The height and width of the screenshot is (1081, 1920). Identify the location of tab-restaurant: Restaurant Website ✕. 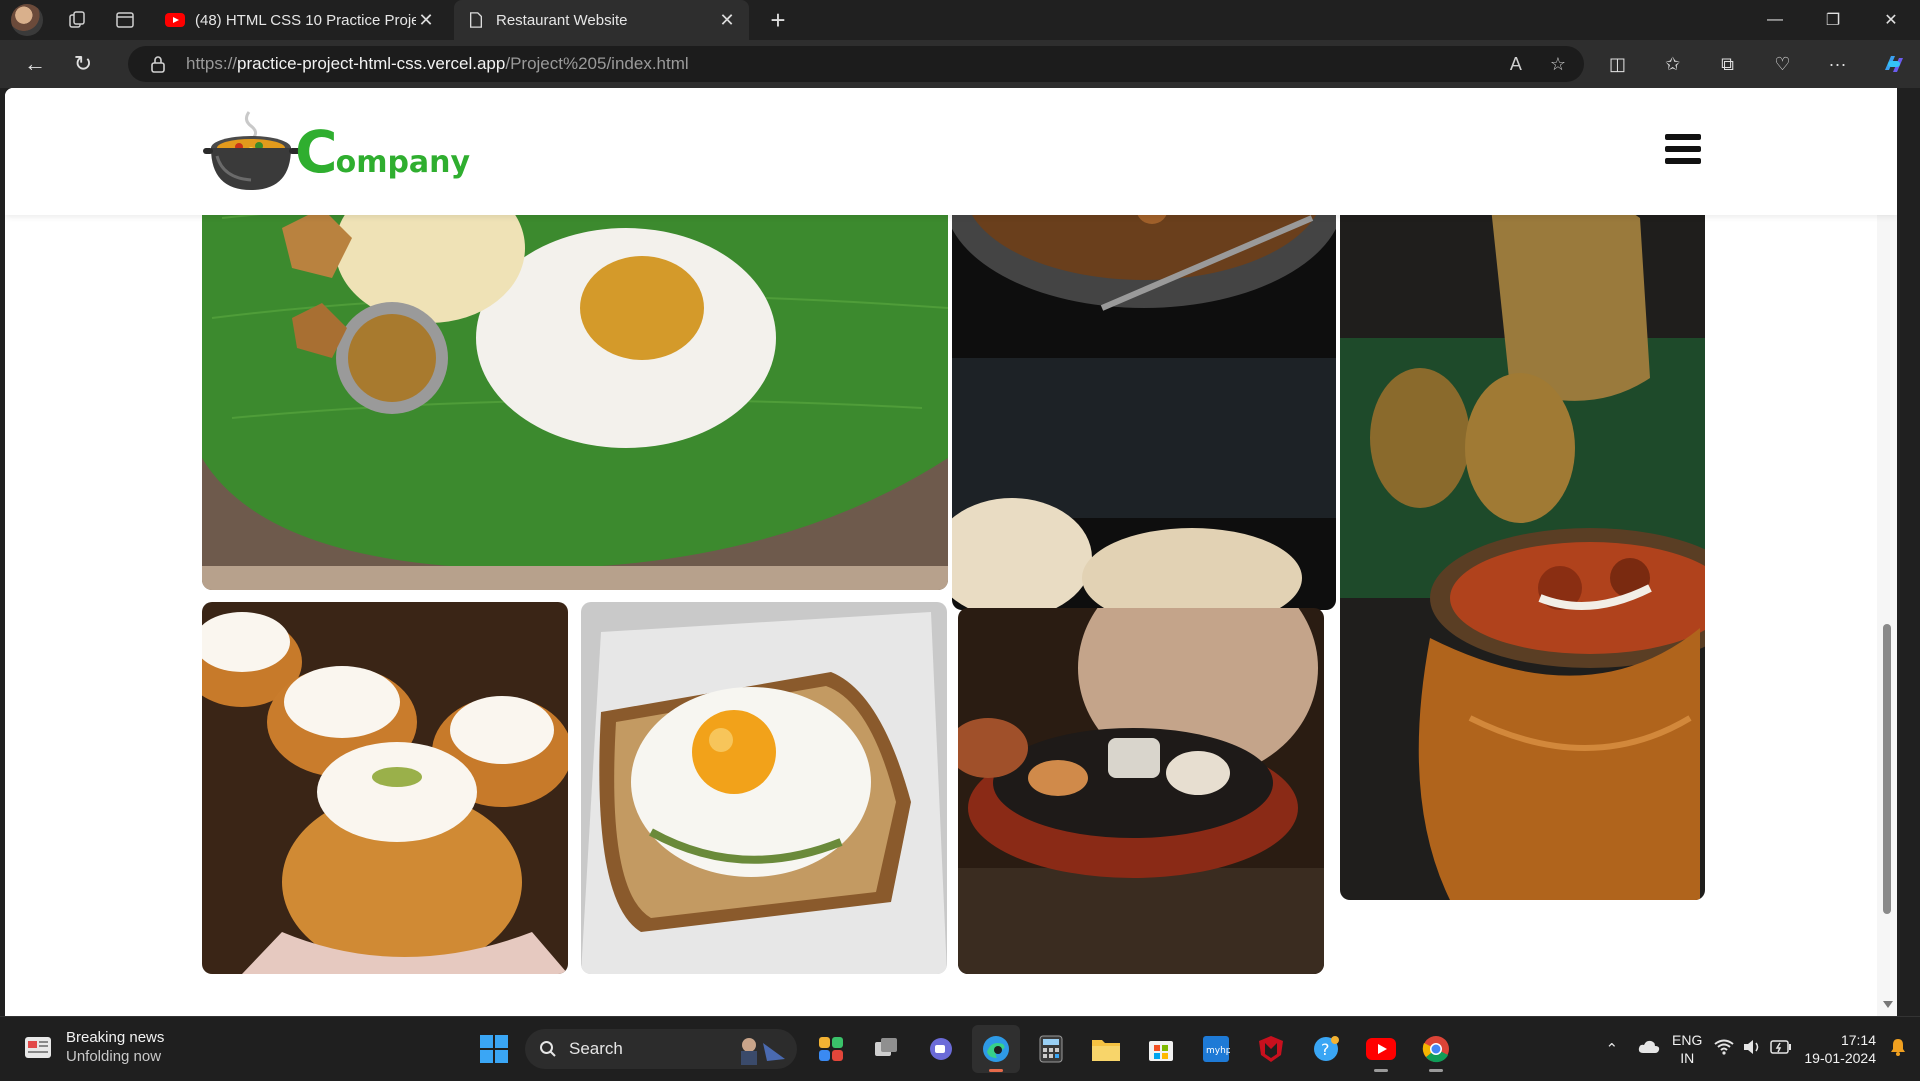
(601, 20).